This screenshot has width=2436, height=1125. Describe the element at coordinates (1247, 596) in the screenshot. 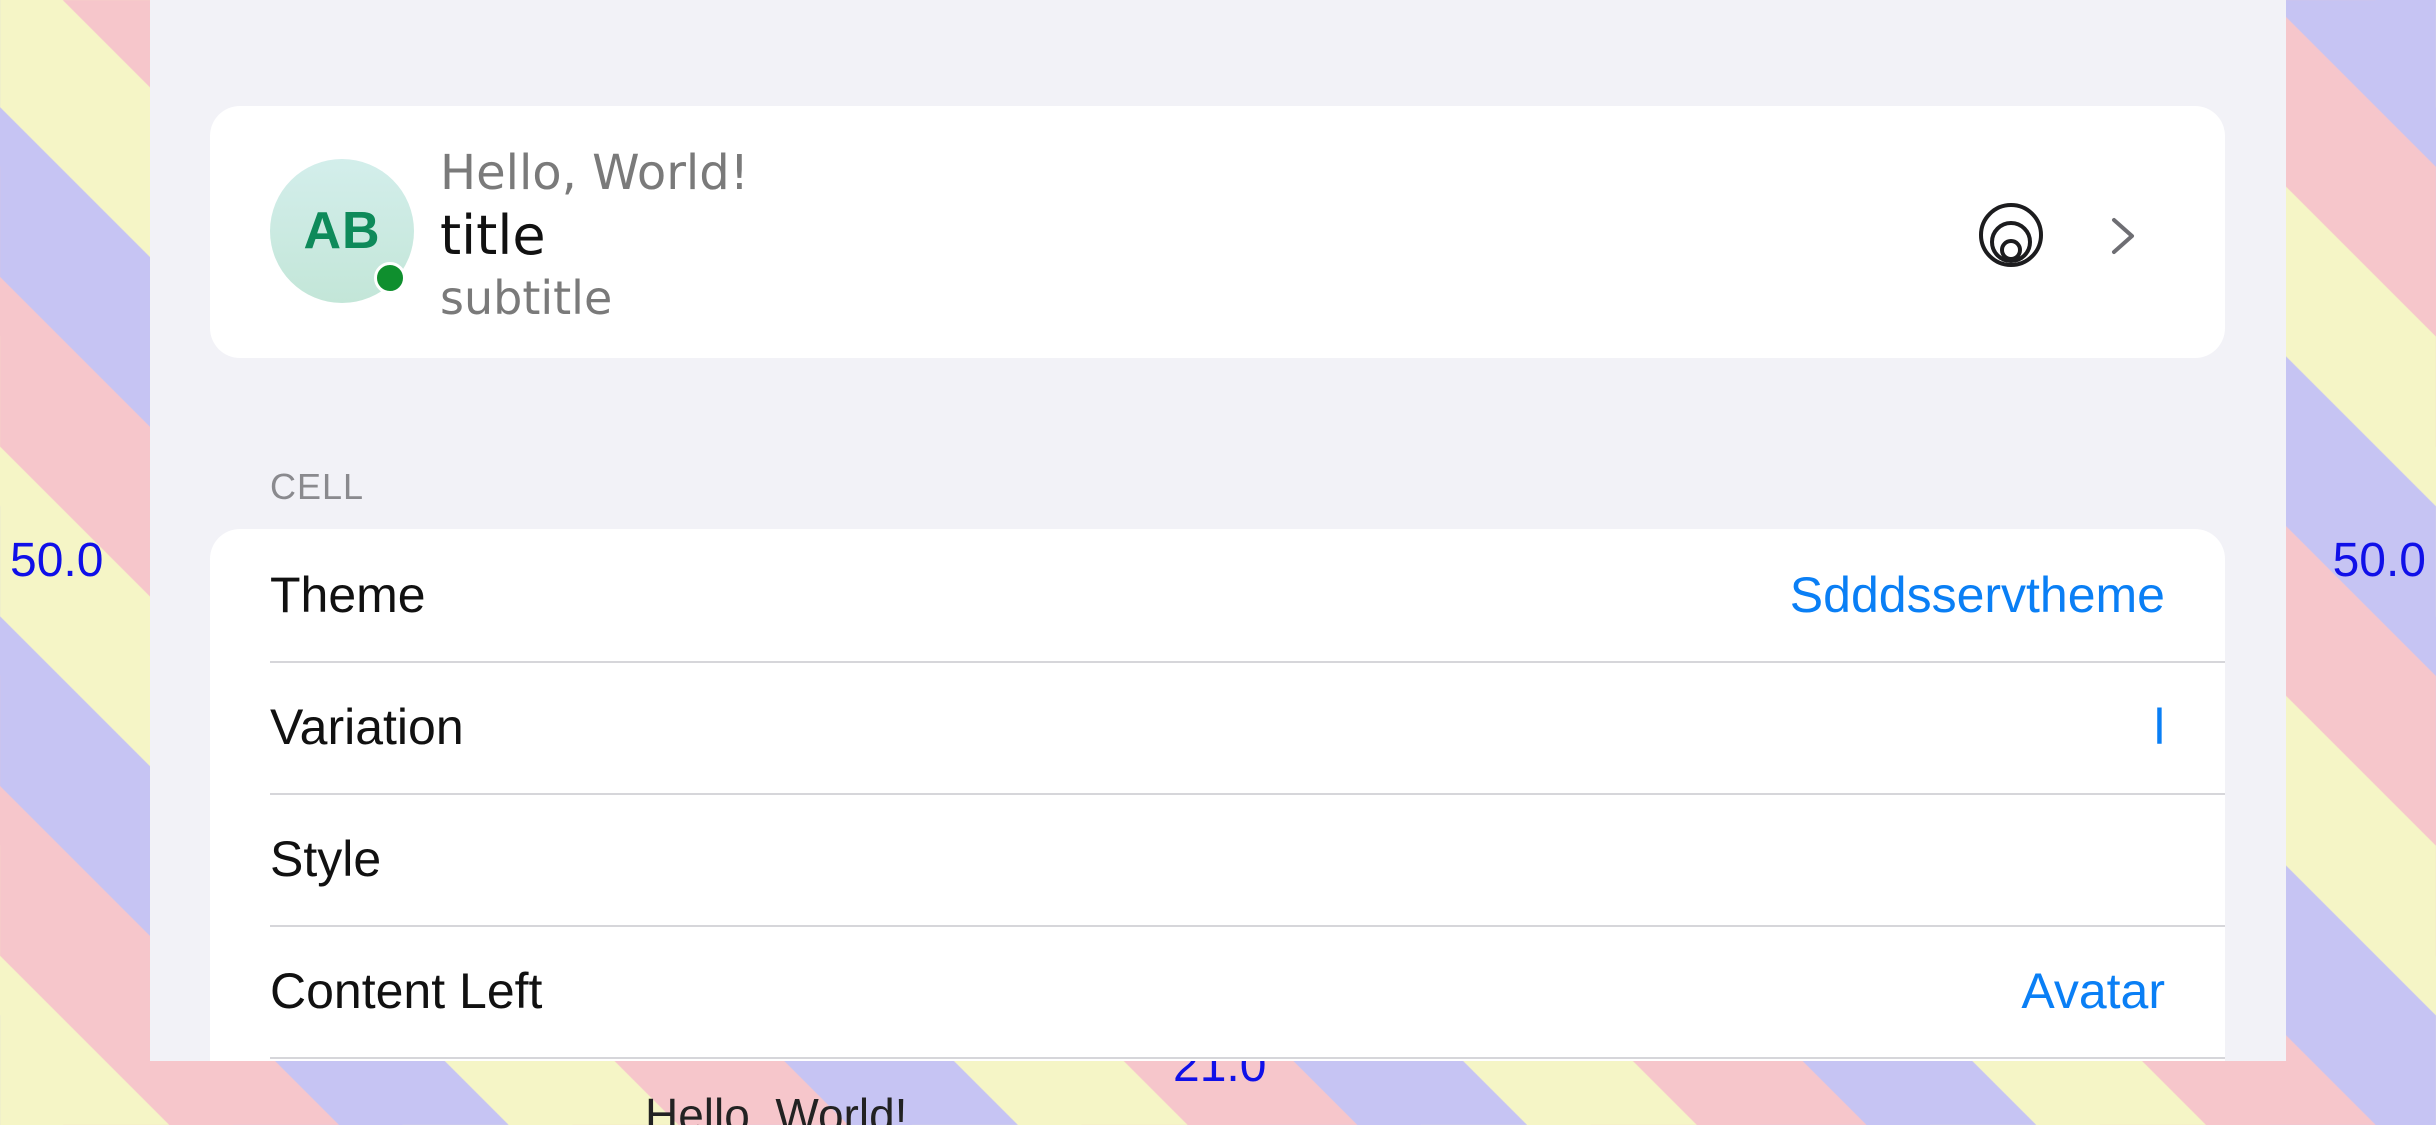

I see `setting-row-theme: Theme Sdddsservtheme` at that location.